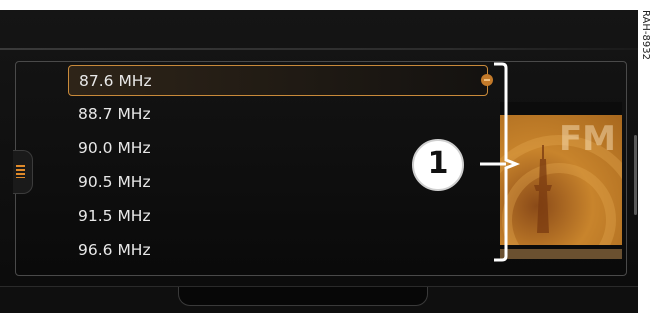  I want to click on top-divider, so click(319, 49).